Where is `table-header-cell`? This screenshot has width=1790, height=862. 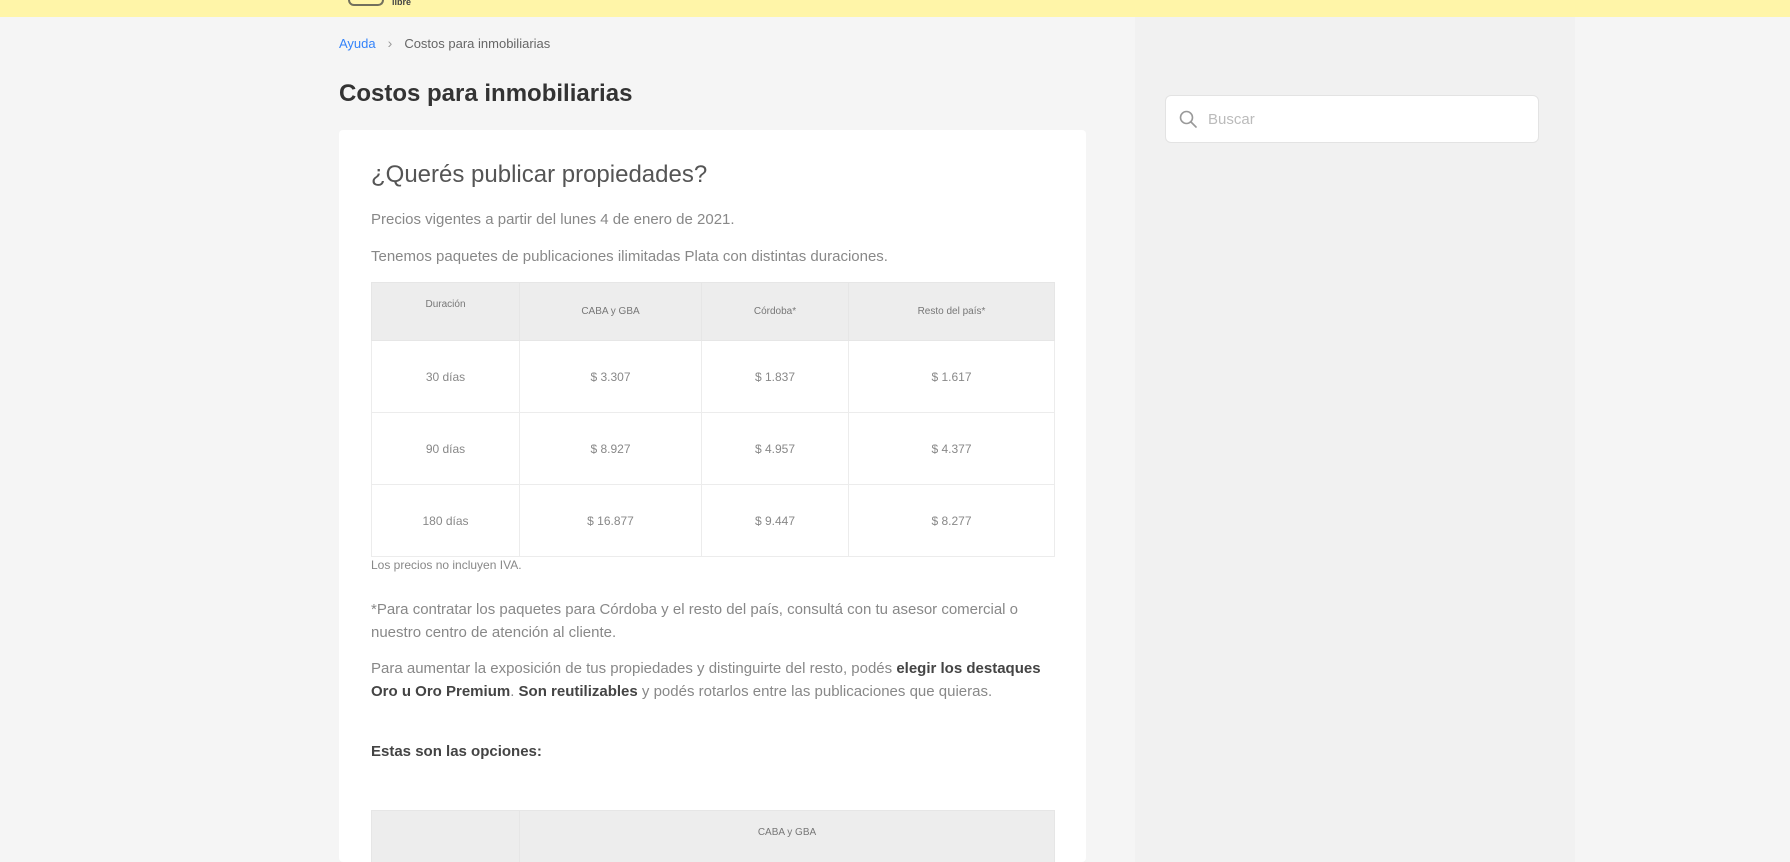 table-header-cell is located at coordinates (445, 836).